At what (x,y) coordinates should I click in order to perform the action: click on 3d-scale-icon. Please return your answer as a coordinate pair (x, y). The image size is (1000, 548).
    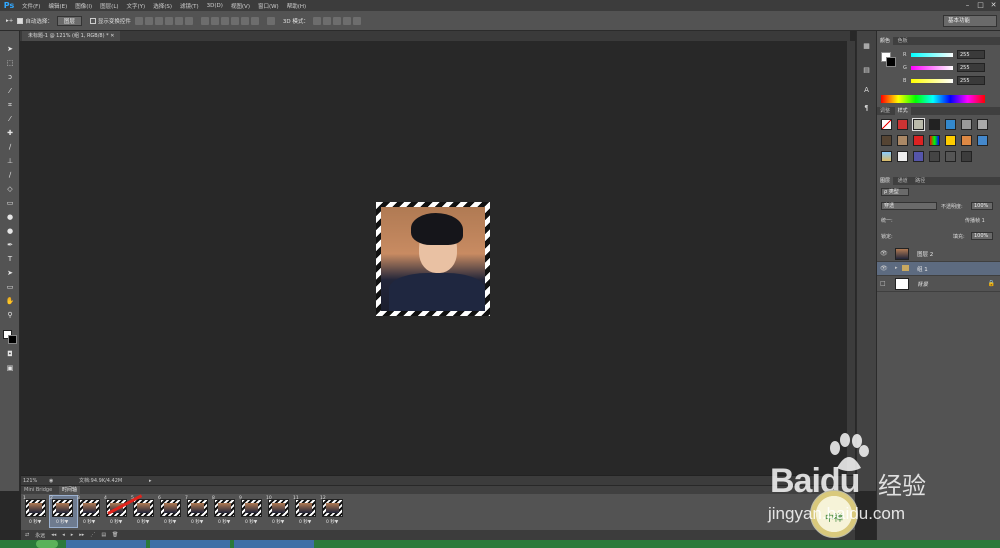
    Looking at the image, I should click on (356, 20).